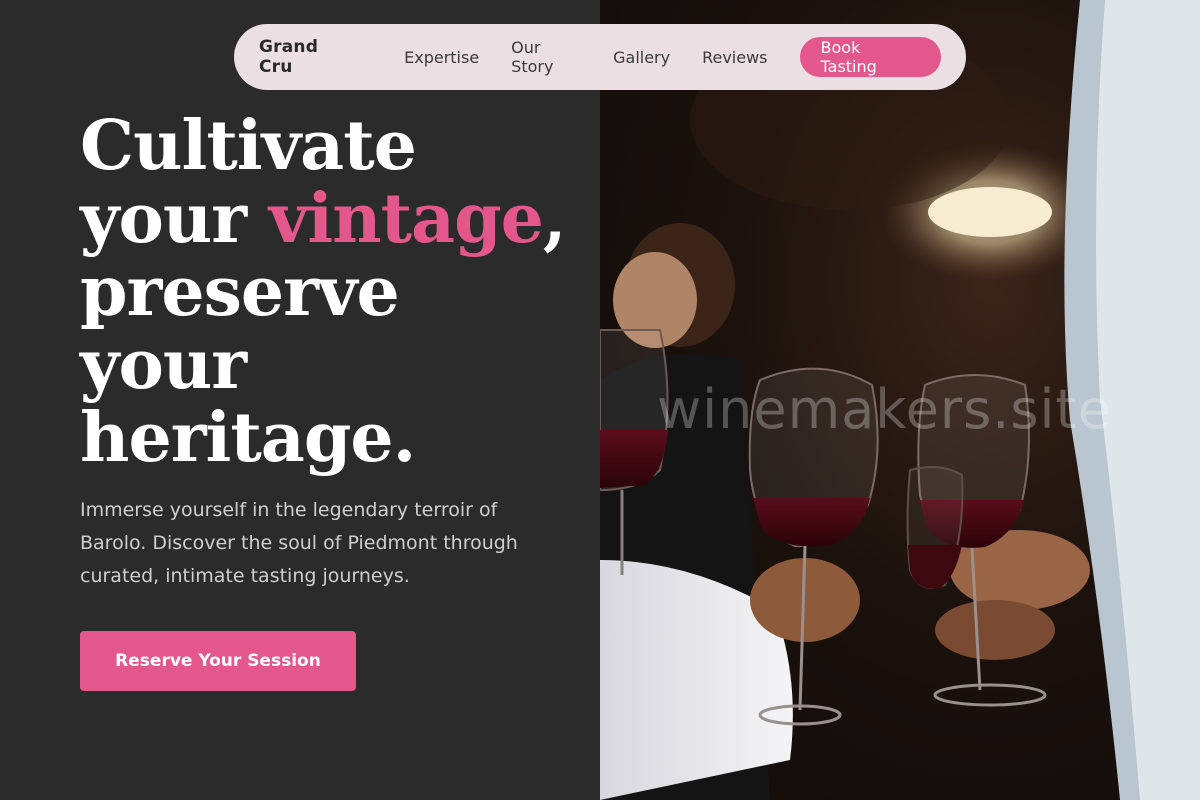 The image size is (1200, 800). What do you see at coordinates (546, 57) in the screenshot?
I see `nav-link-our-story: Our Story` at bounding box center [546, 57].